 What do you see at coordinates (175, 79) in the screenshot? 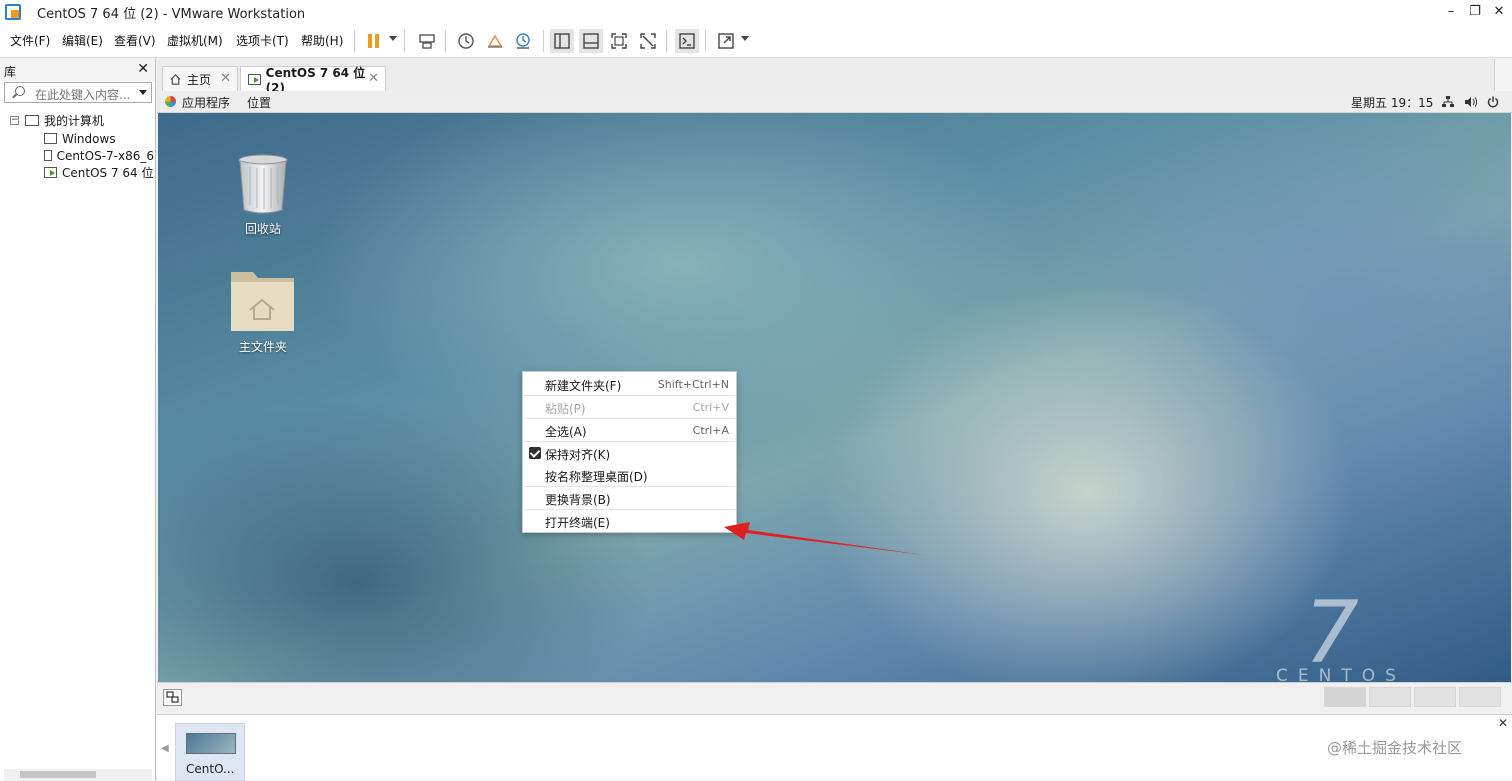
I see `home-icon` at bounding box center [175, 79].